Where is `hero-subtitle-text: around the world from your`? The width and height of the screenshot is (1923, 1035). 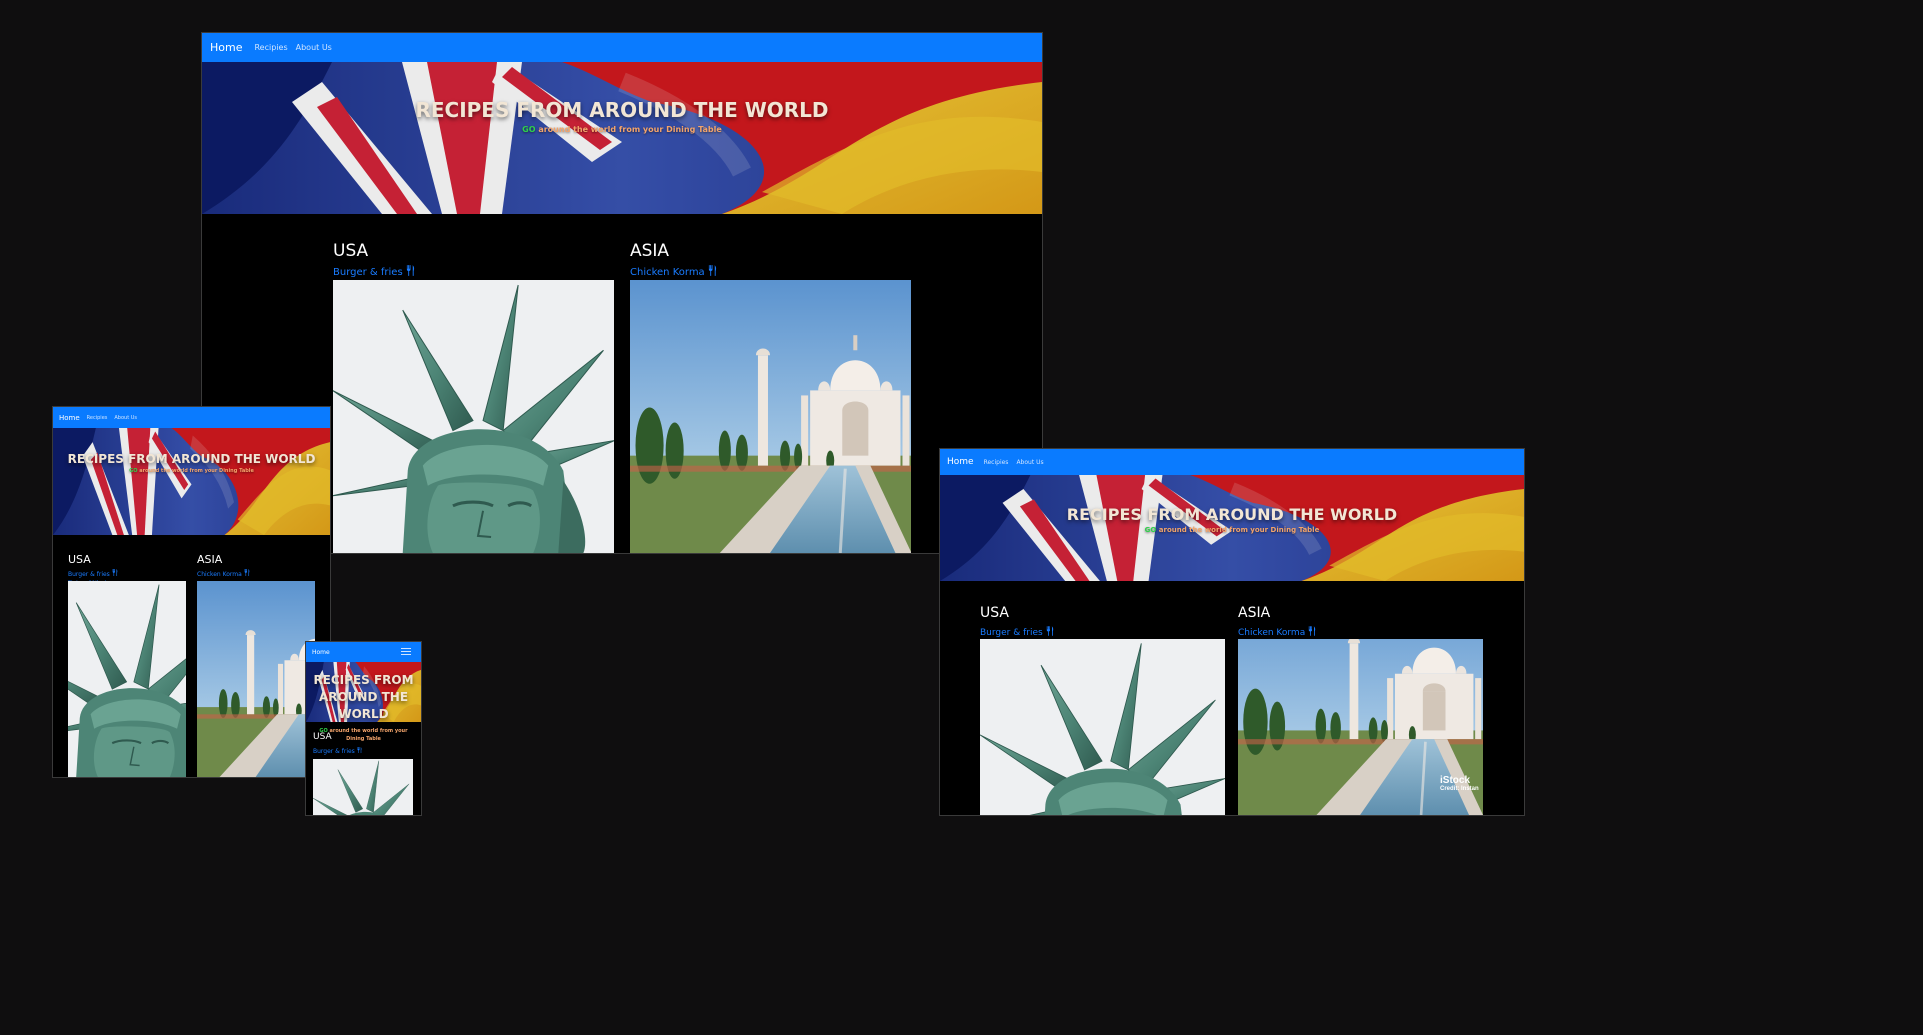
hero-subtitle-text: around the world from your is located at coordinates (367, 731).